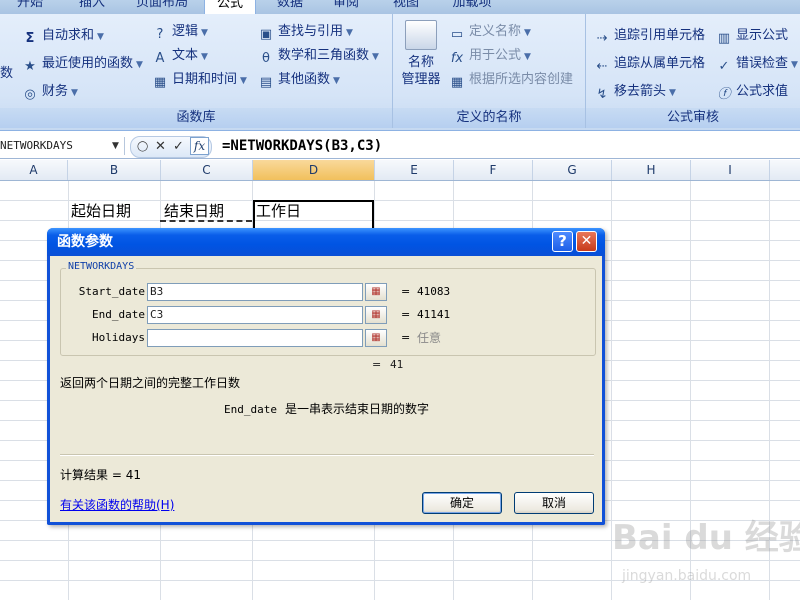 Image resolution: width=800 pixels, height=600 pixels. I want to click on ok-button: 确定, so click(462, 503).